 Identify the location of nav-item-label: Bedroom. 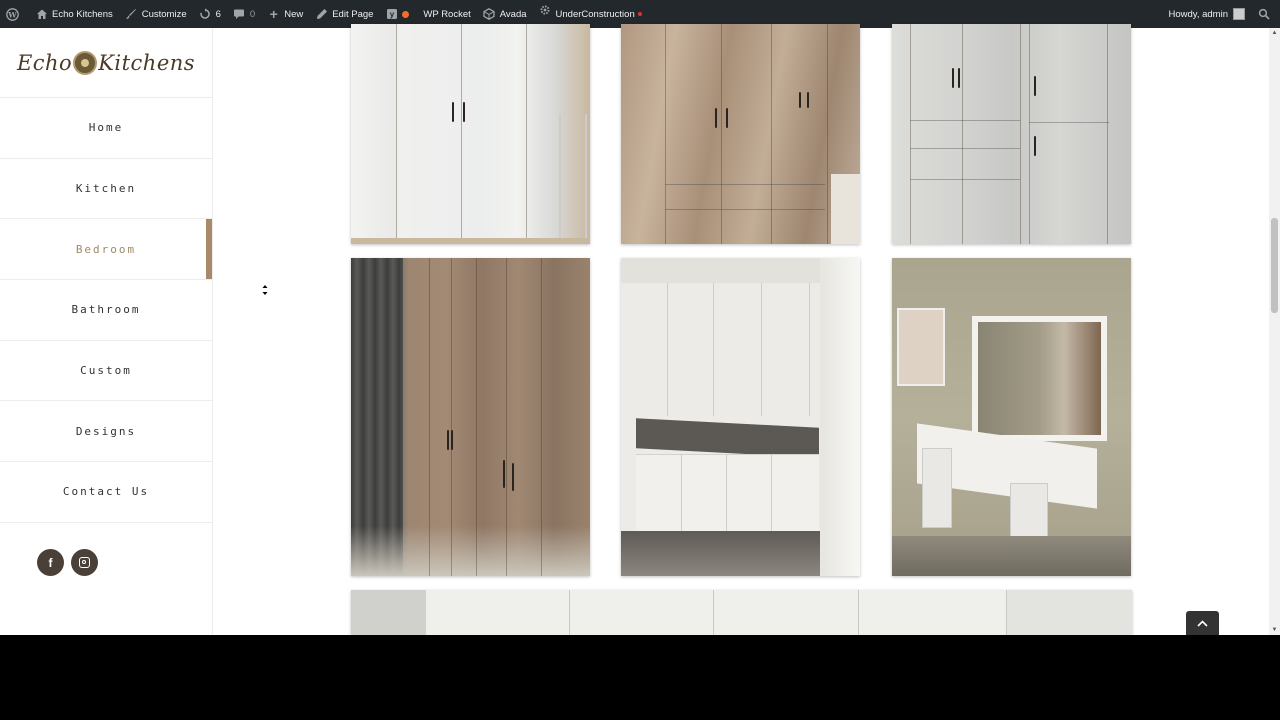
(106, 249).